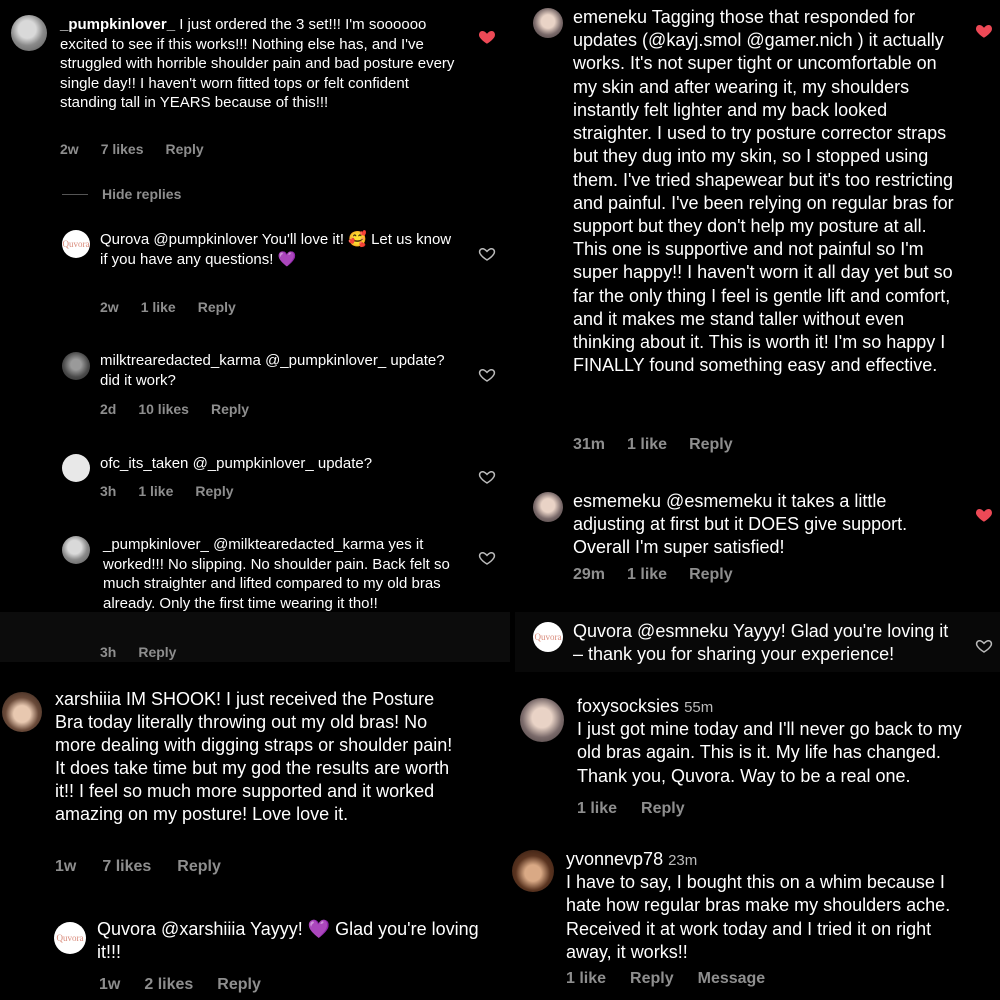  I want to click on comment-meta: 1w 7 likes Reply, so click(138, 867).